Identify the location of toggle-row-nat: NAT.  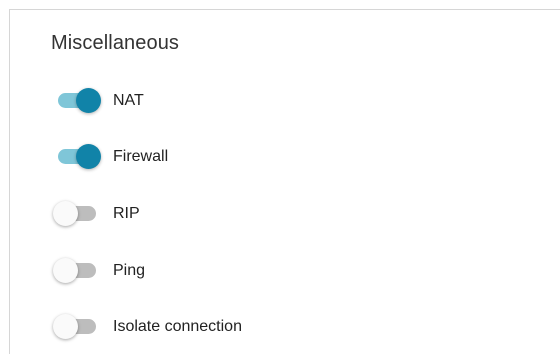
(97, 101).